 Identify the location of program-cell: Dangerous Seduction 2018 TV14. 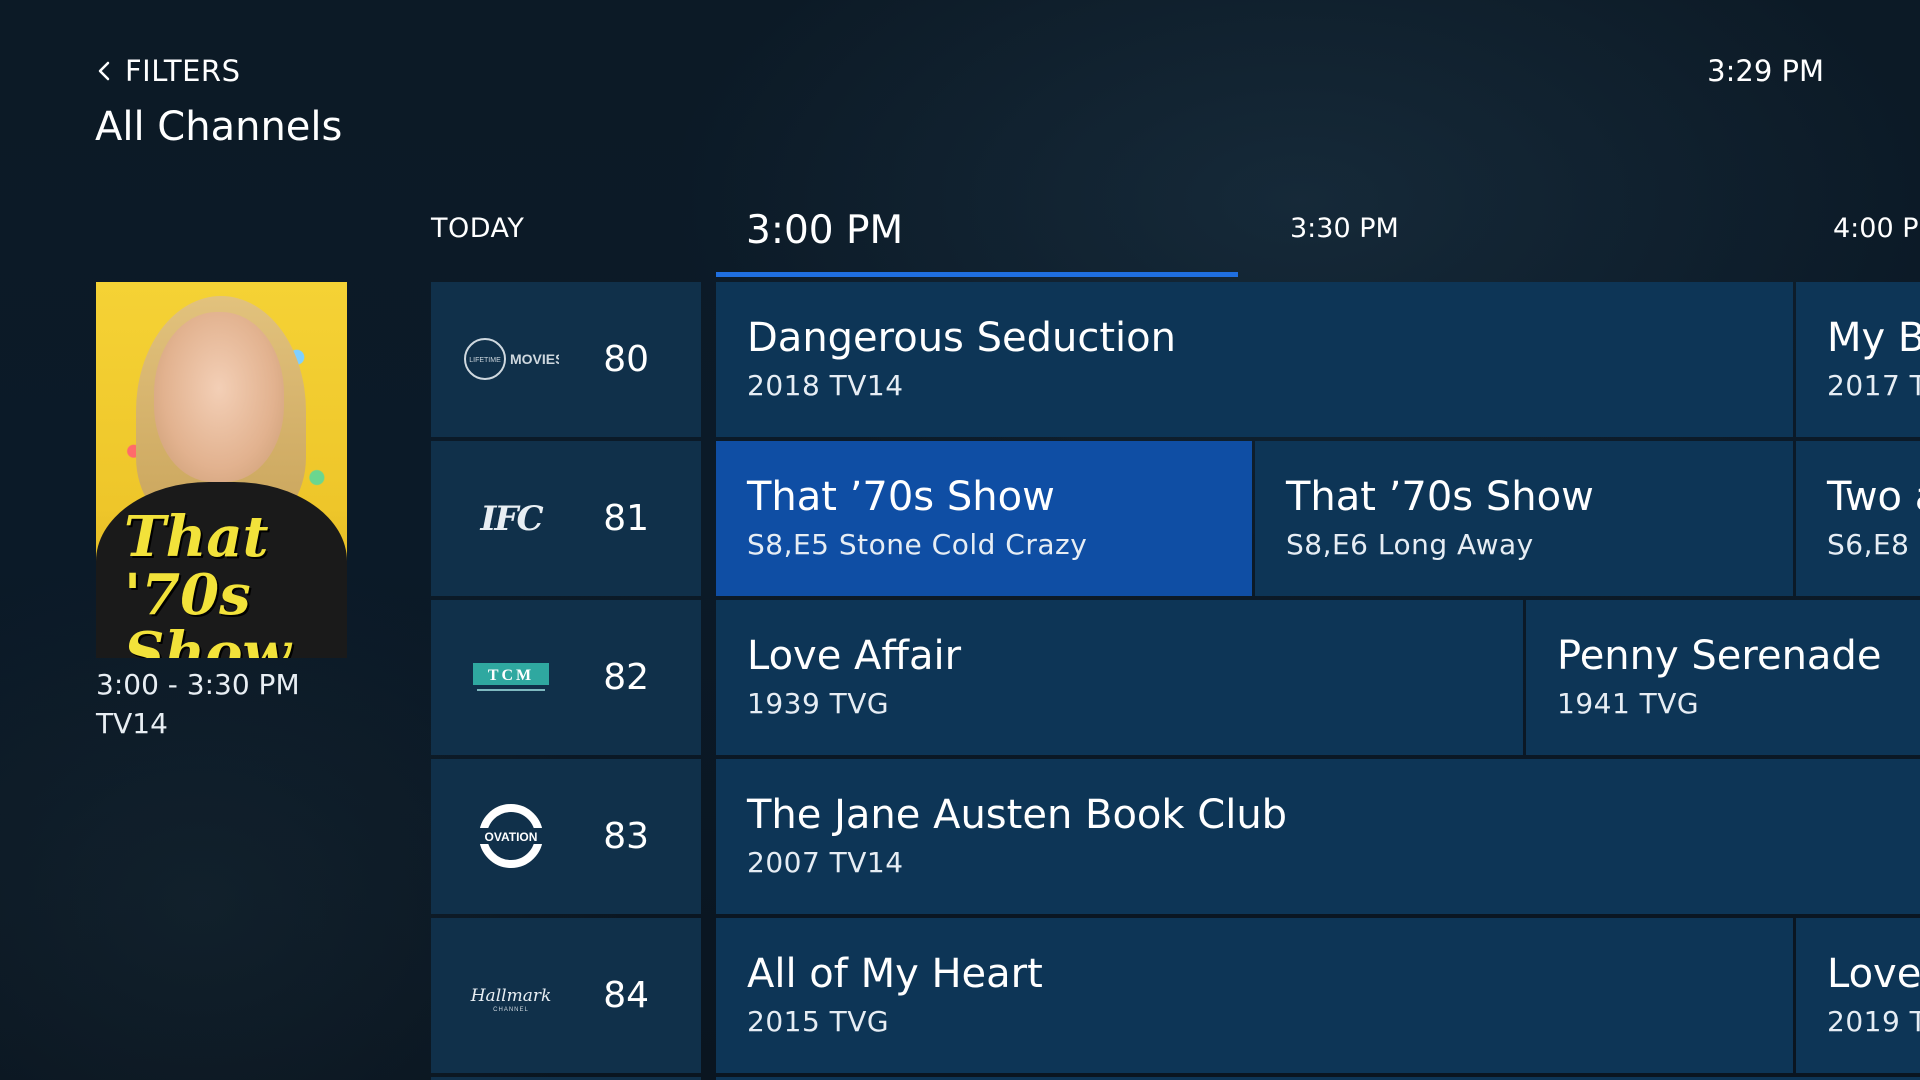
(1254, 359).